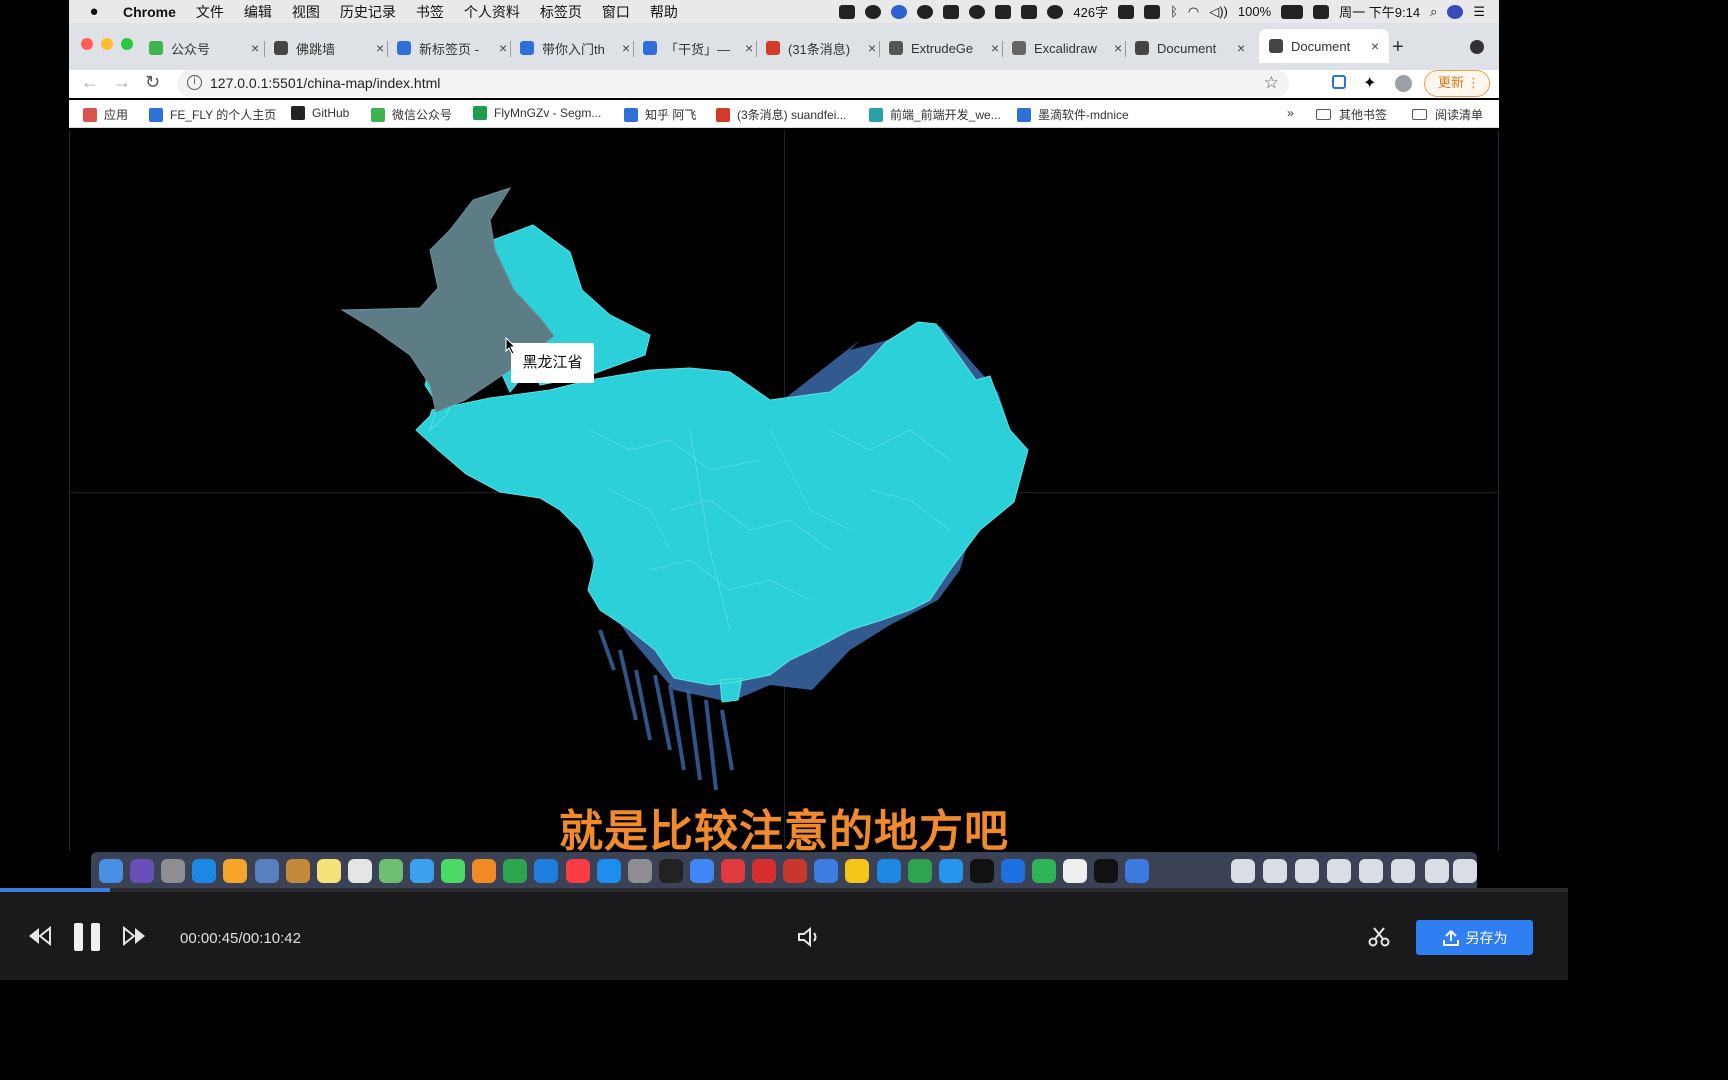  Describe the element at coordinates (258, 12) in the screenshot. I see `menu-edit: 编辑` at that location.